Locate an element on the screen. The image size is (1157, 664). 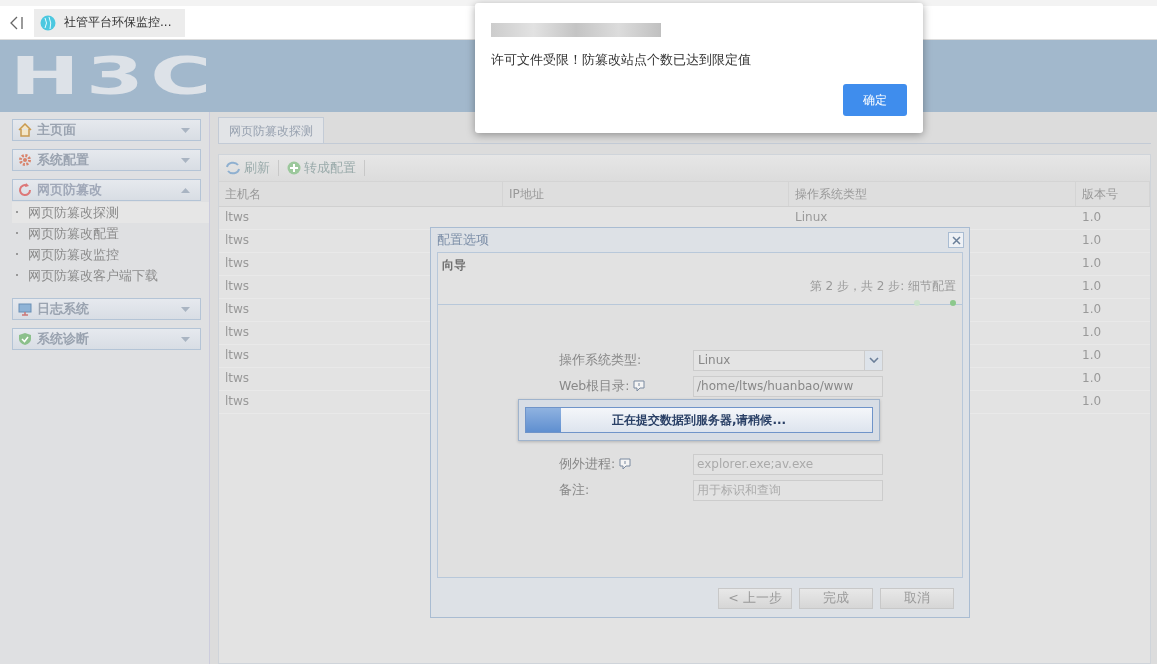
column-header: IP地址 is located at coordinates (646, 194).